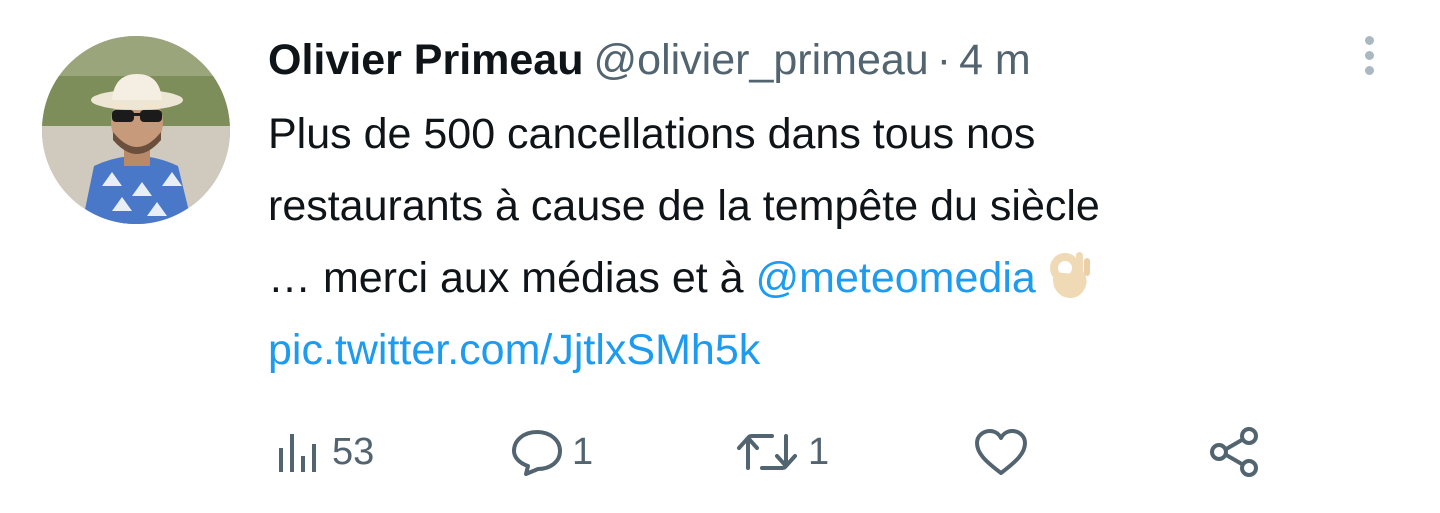 The image size is (1440, 513). Describe the element at coordinates (995, 60) in the screenshot. I see `timestamp: 4 m` at that location.